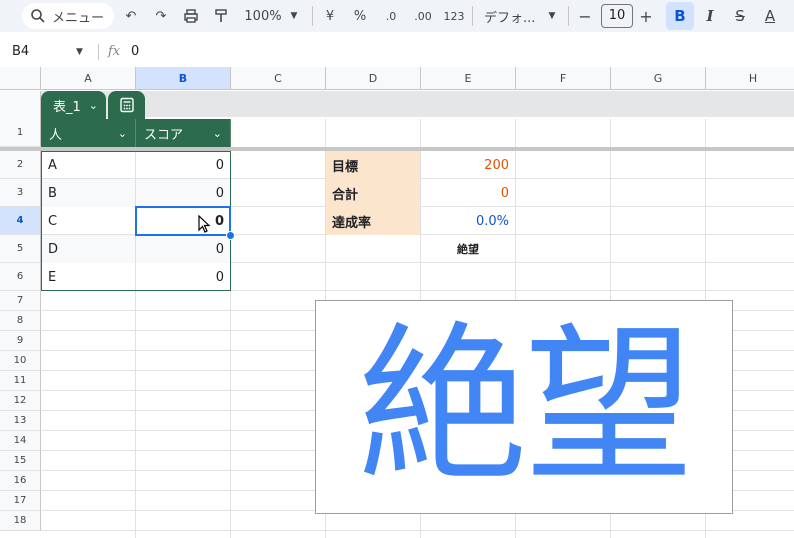  I want to click on strikethrough-button: S, so click(740, 16).